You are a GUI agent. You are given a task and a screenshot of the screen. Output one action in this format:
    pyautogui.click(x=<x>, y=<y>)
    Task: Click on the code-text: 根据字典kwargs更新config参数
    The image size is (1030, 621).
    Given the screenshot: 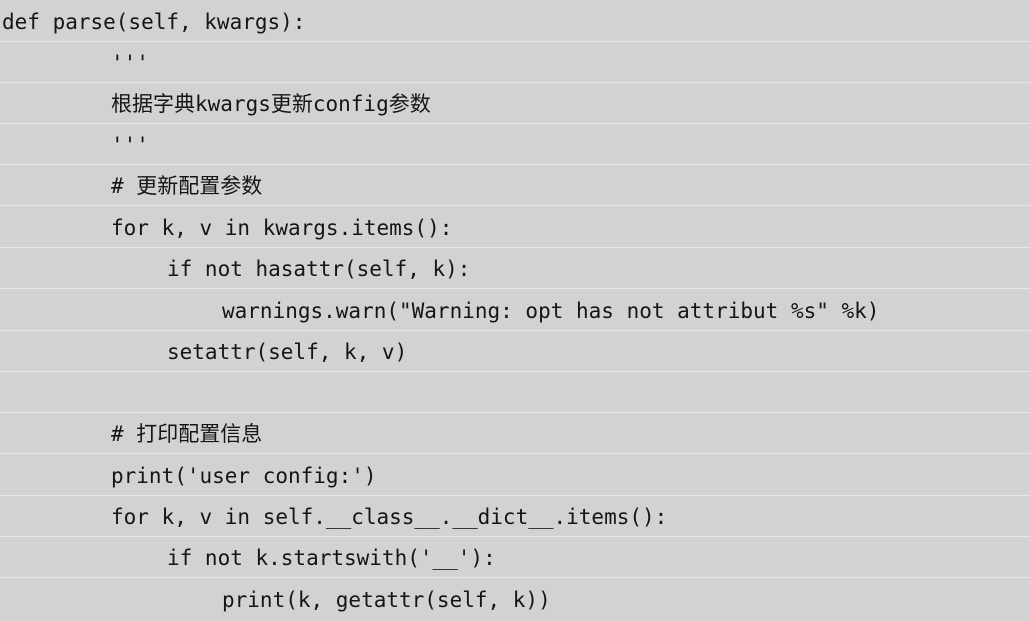 What is the action you would take?
    pyautogui.click(x=271, y=104)
    